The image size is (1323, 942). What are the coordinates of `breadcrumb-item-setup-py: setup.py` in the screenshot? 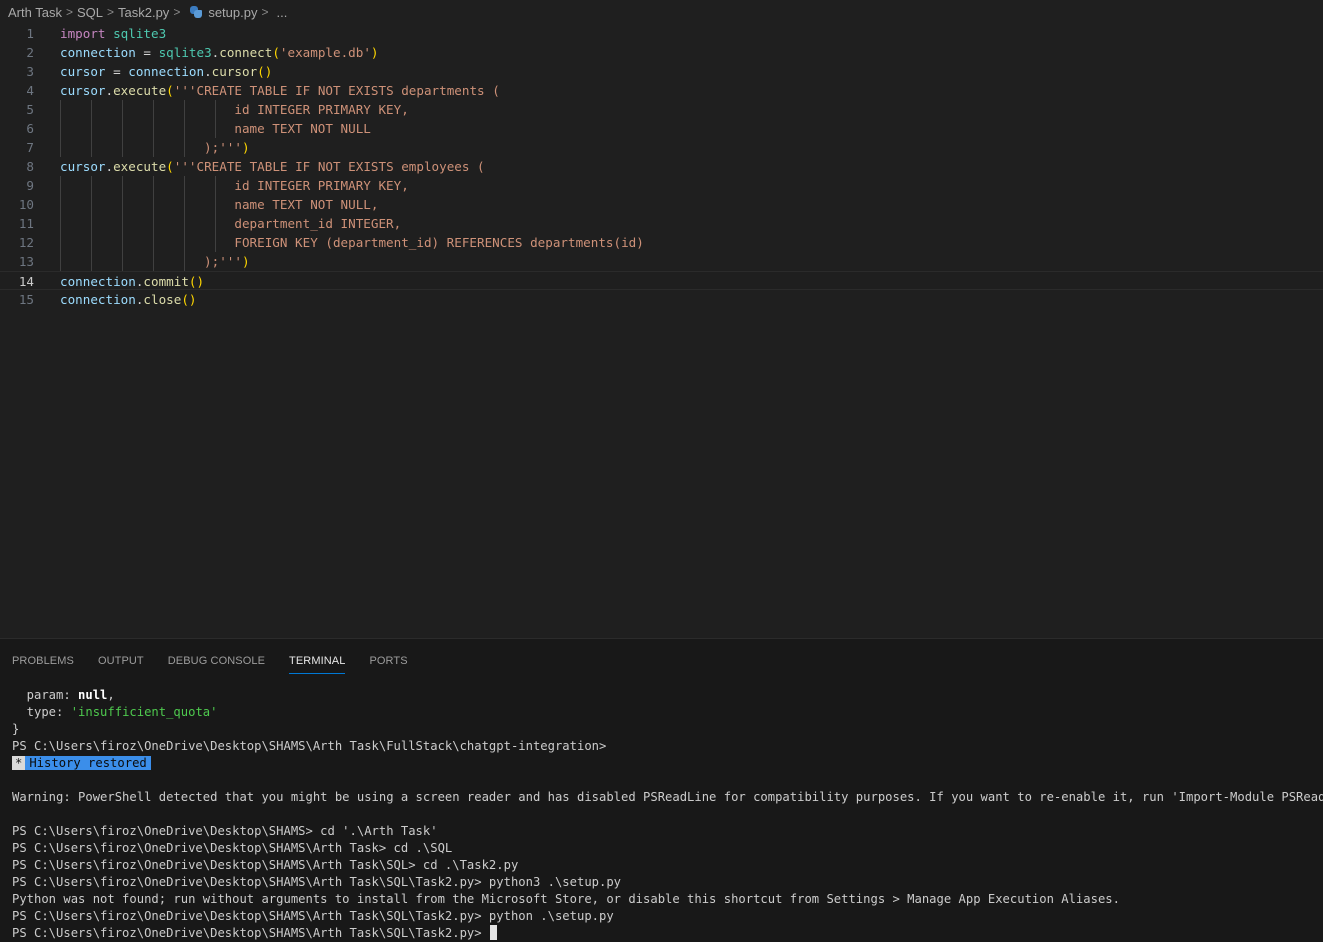 It's located at (232, 12).